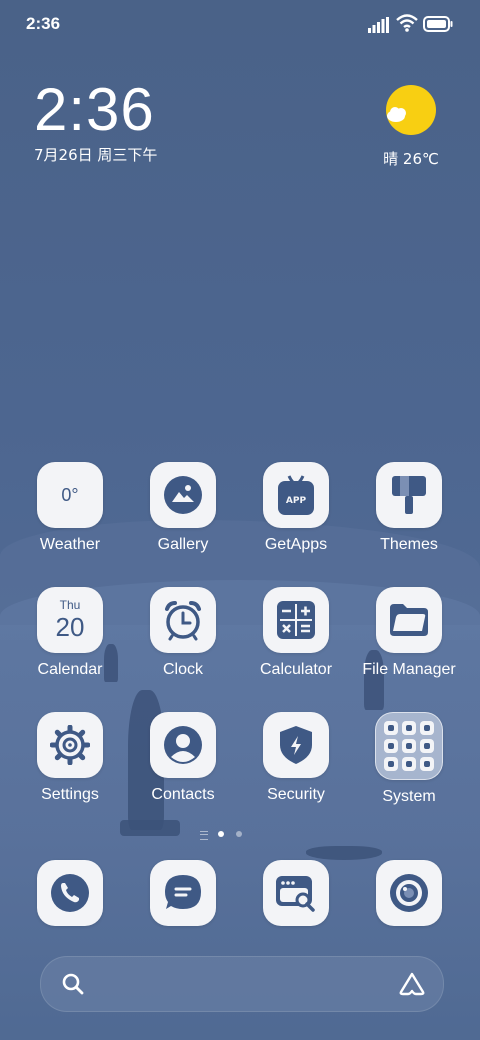 Image resolution: width=480 pixels, height=1040 pixels. Describe the element at coordinates (344, 853) in the screenshot. I see `background-boat` at that location.